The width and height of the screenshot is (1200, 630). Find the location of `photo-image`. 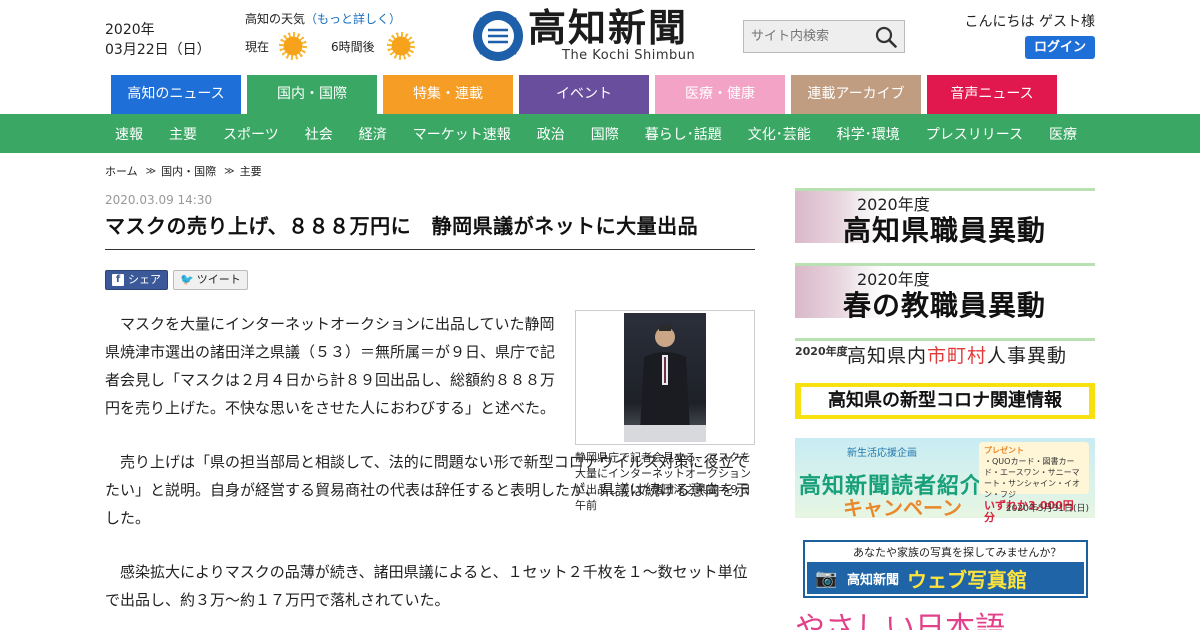

photo-image is located at coordinates (665, 377).